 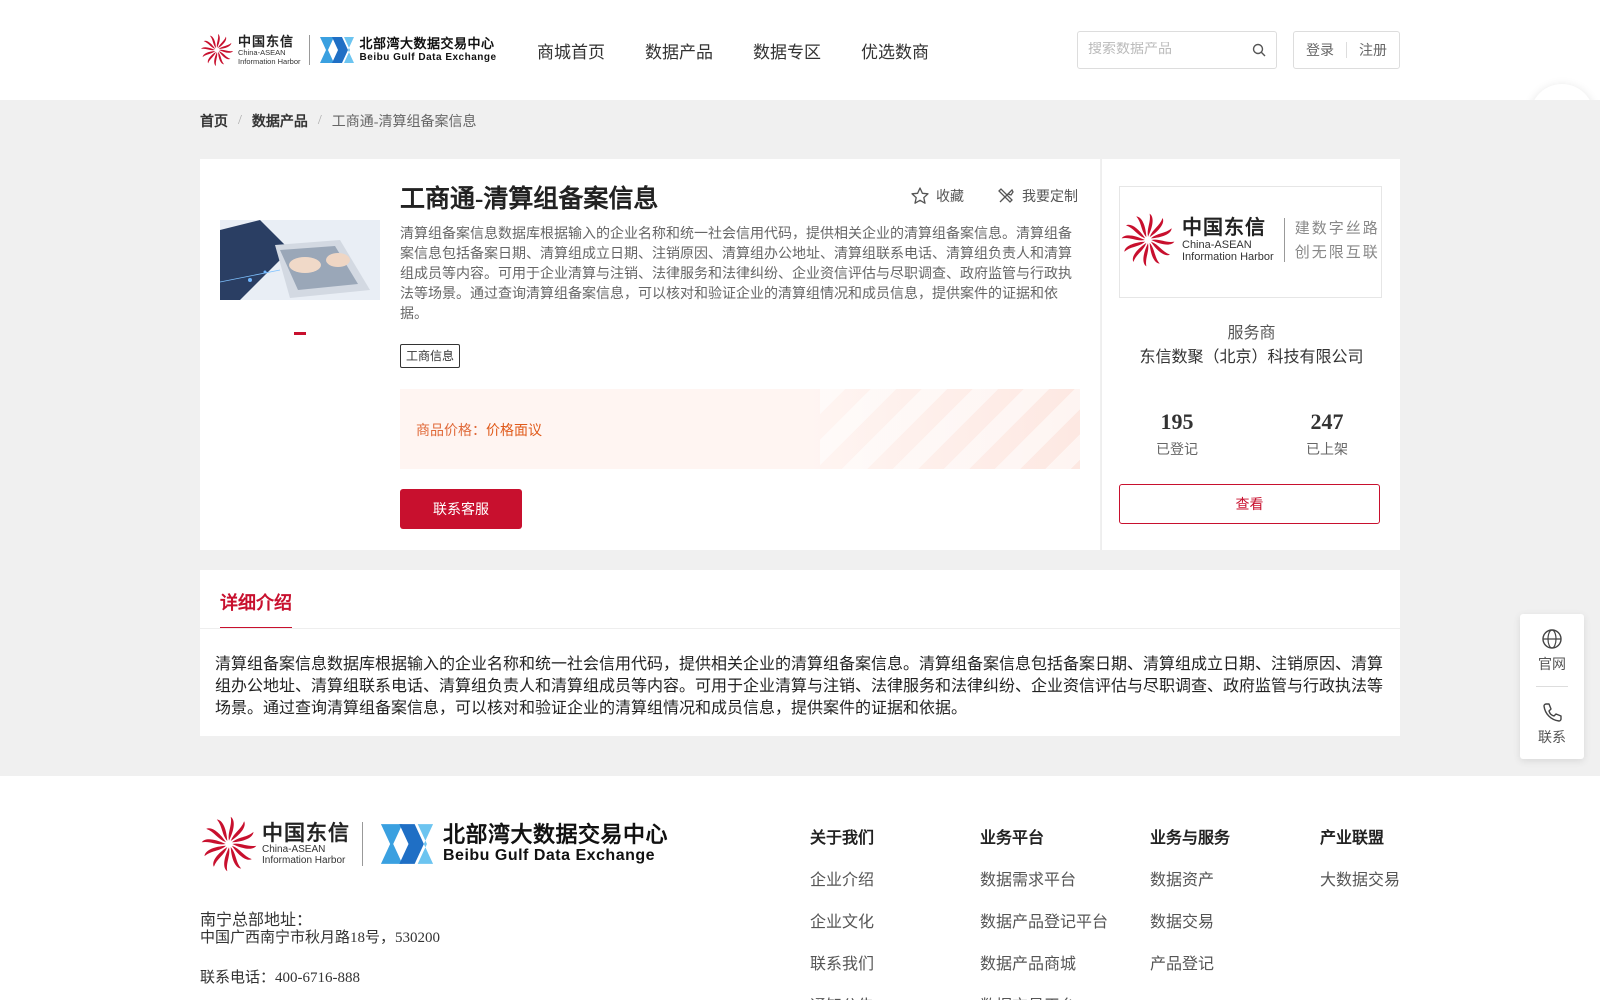 I want to click on tab-detail-intro: 详细介绍, so click(x=256, y=609).